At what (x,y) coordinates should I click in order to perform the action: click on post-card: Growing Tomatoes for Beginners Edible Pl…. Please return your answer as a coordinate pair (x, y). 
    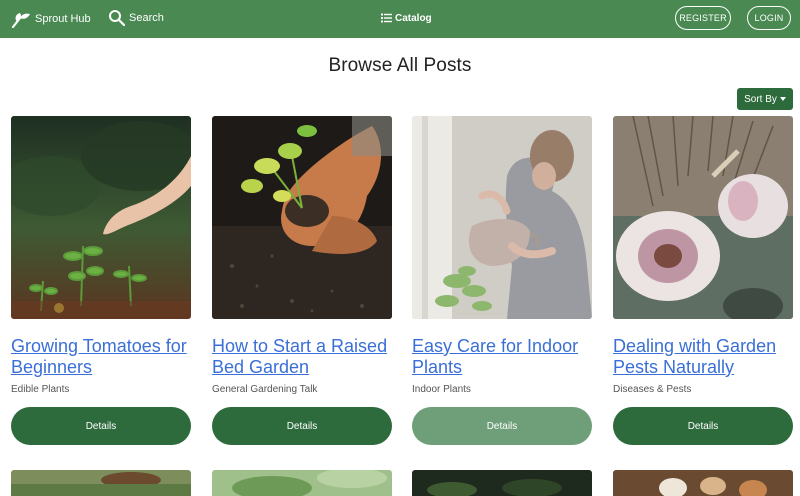
    Looking at the image, I should click on (101, 280).